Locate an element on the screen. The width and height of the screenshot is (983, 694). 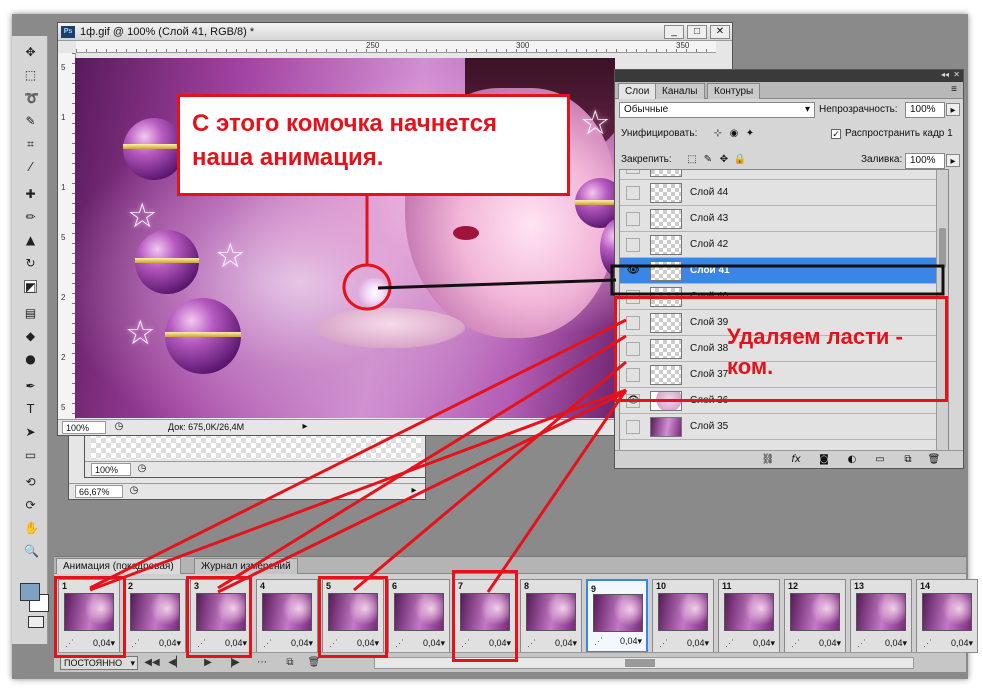
black-pointer-line is located at coordinates (497, 284).